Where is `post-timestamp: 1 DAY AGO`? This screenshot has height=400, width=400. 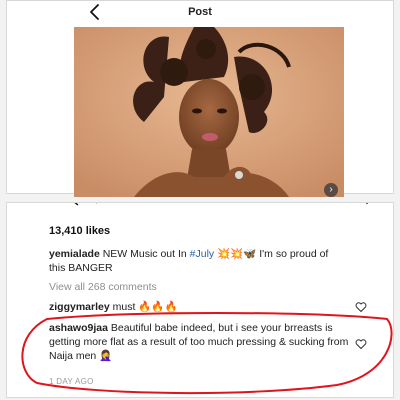
post-timestamp: 1 DAY AGO is located at coordinates (71, 381).